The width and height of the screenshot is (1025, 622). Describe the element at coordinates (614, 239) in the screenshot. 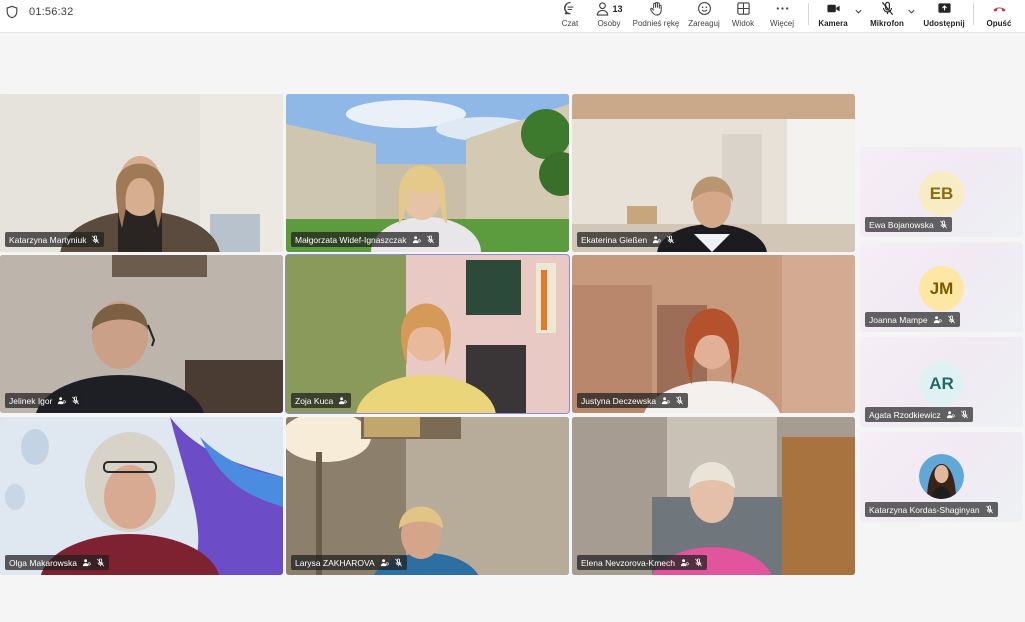

I see `participant-name: Ekaterina Gießen` at that location.